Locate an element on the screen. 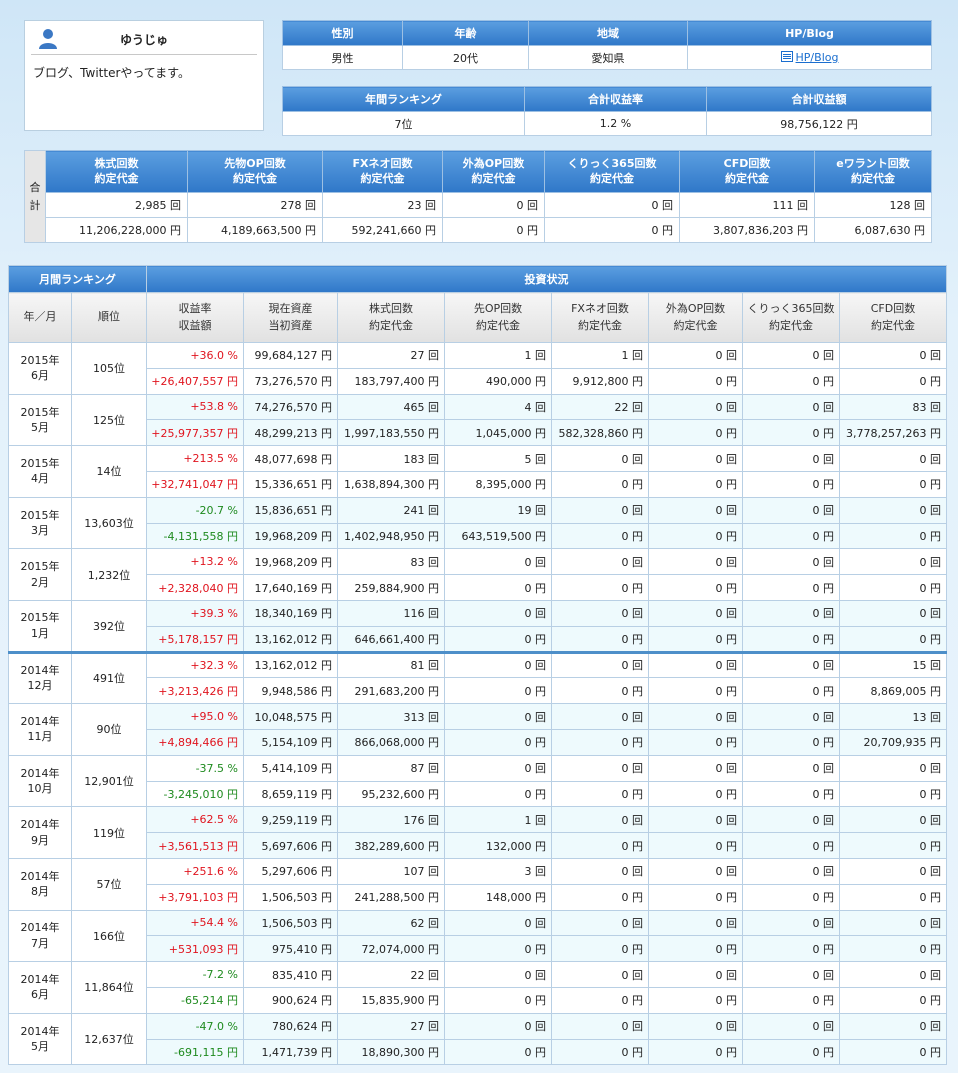 The image size is (958, 1073). monthly-rank-cell: 125位 is located at coordinates (109, 420).